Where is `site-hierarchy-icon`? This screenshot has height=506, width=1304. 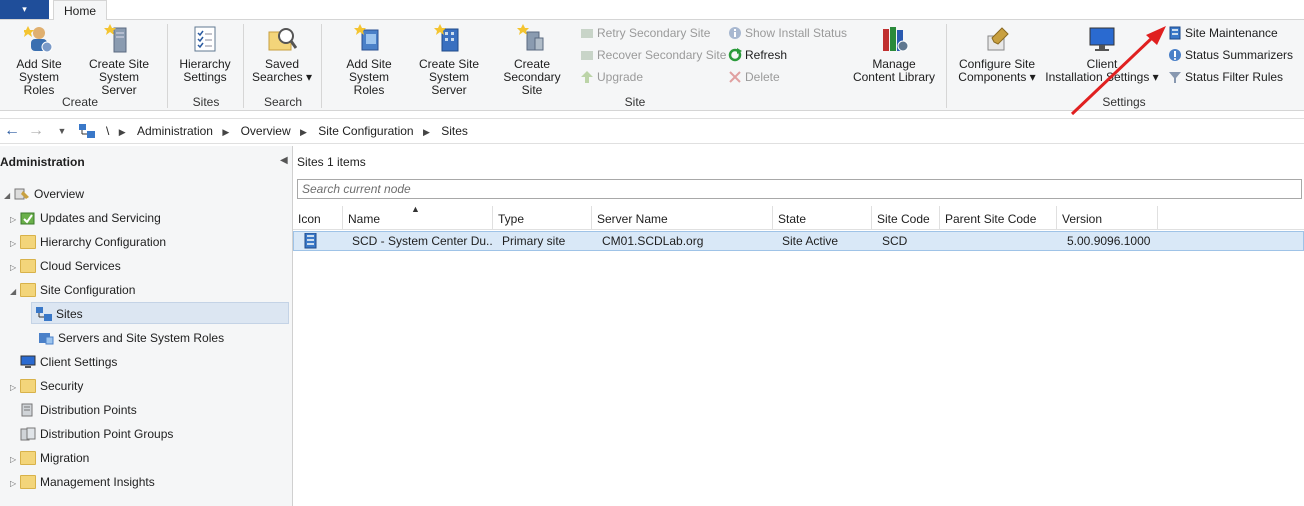
site-hierarchy-icon is located at coordinates (87, 131).